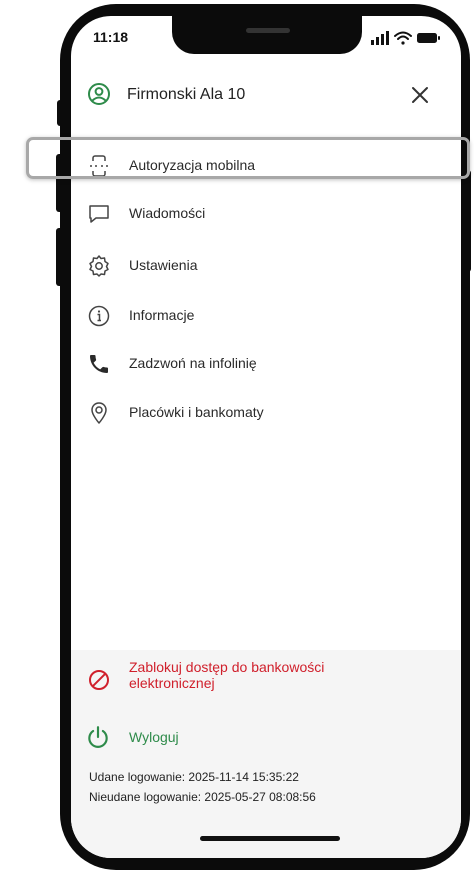 This screenshot has height=873, width=474. Describe the element at coordinates (194, 777) in the screenshot. I see `last-successful-login: Udane logowanie: 2025-11-14 15:35:22` at that location.